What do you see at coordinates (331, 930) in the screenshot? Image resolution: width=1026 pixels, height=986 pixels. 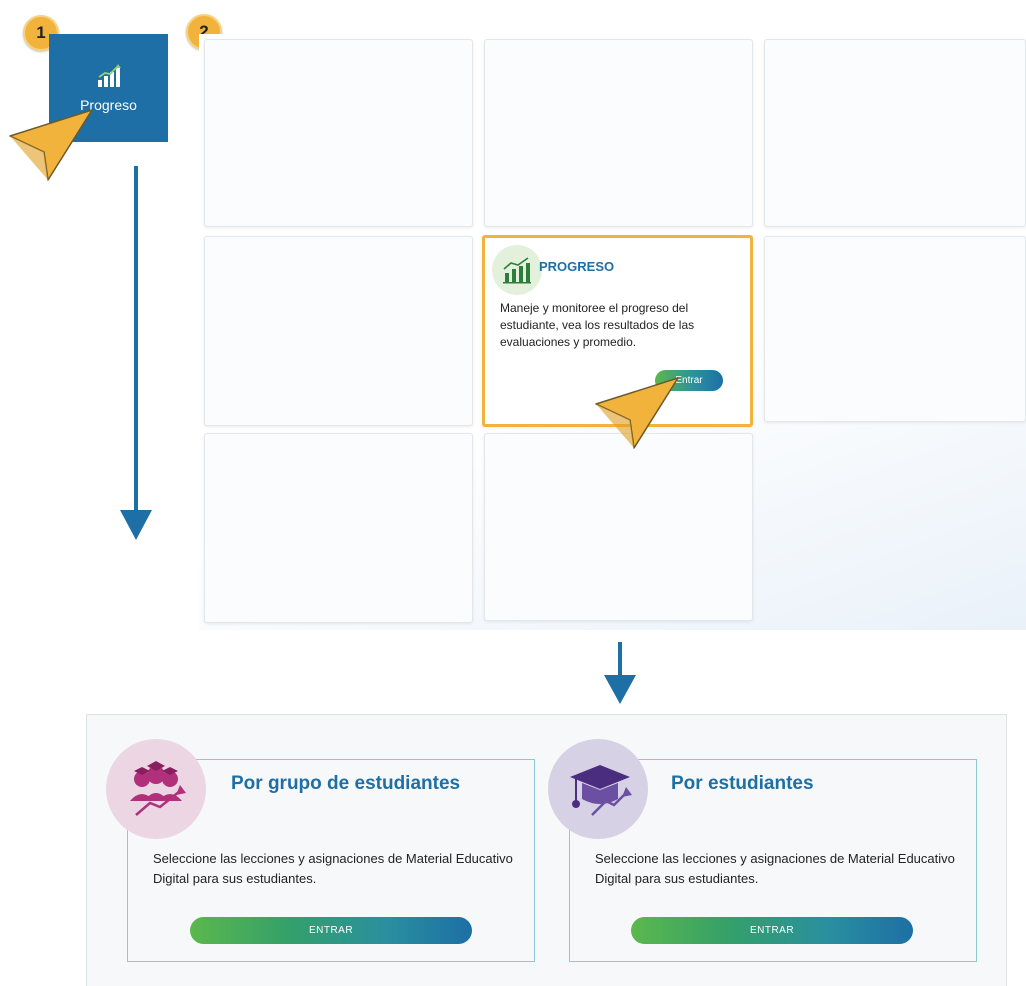 I see `group-entrar-button: ENTRAR` at bounding box center [331, 930].